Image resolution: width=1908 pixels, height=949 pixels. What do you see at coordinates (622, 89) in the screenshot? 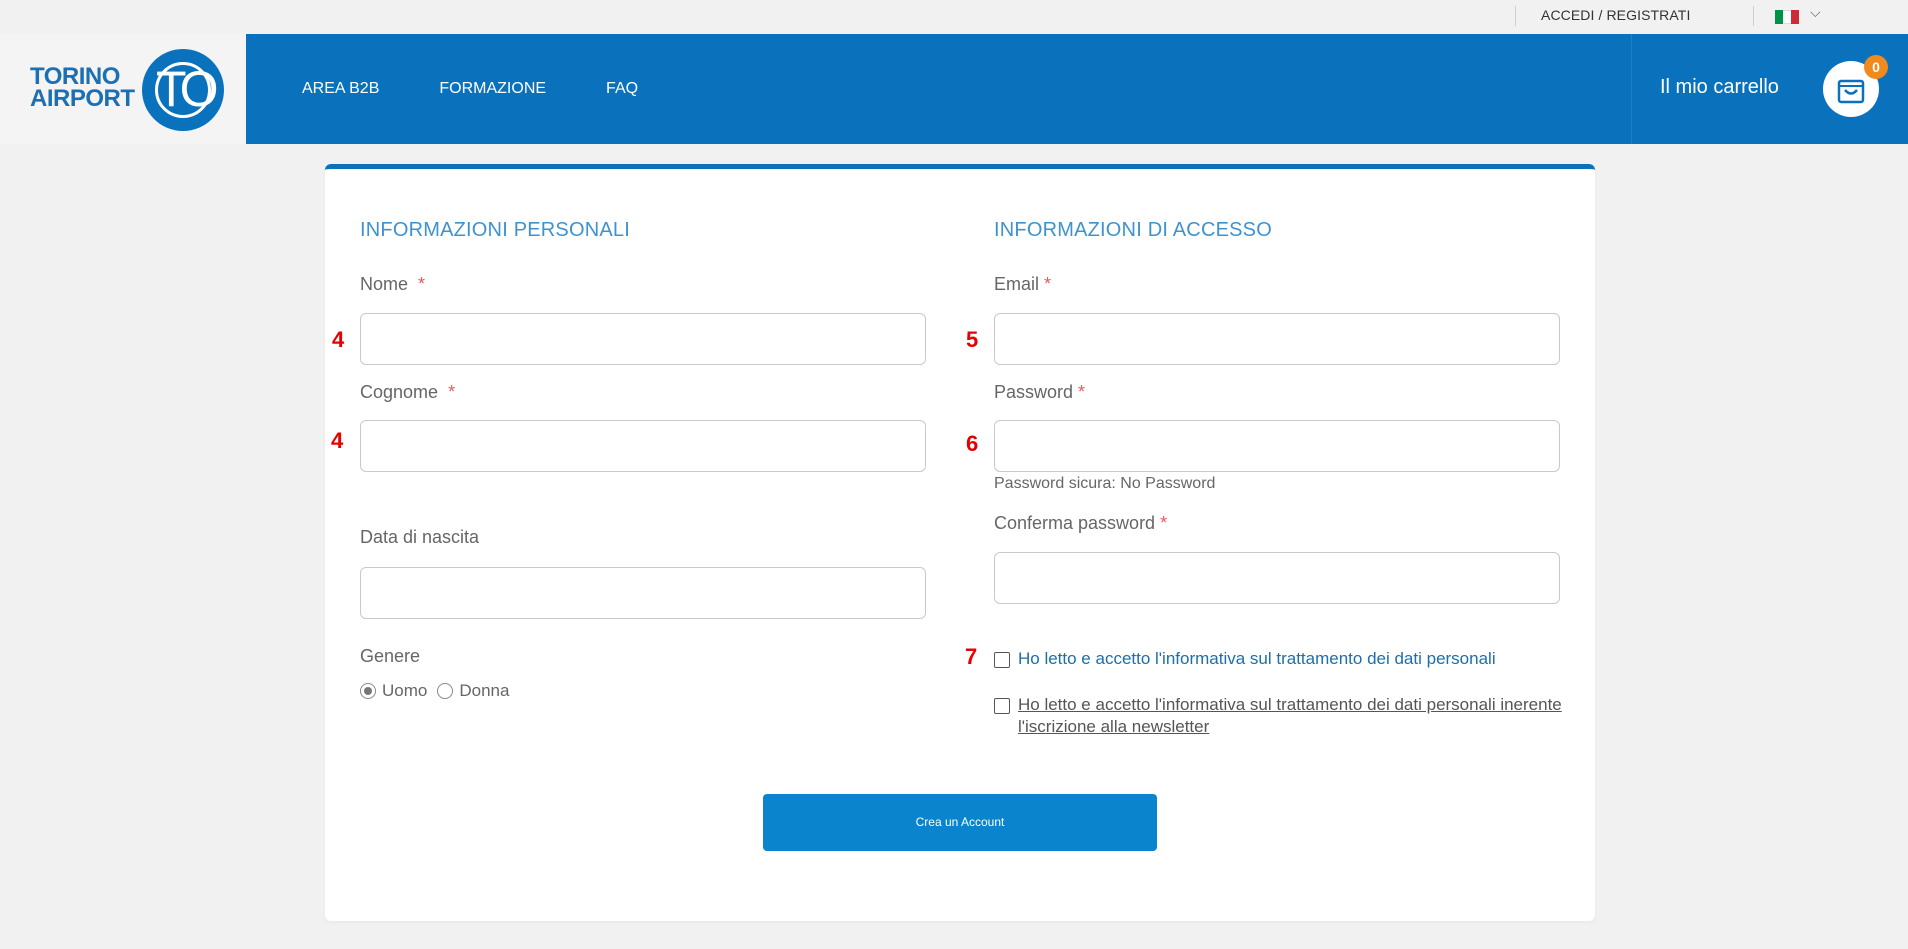
I see `nav-item-faq: FAQ` at bounding box center [622, 89].